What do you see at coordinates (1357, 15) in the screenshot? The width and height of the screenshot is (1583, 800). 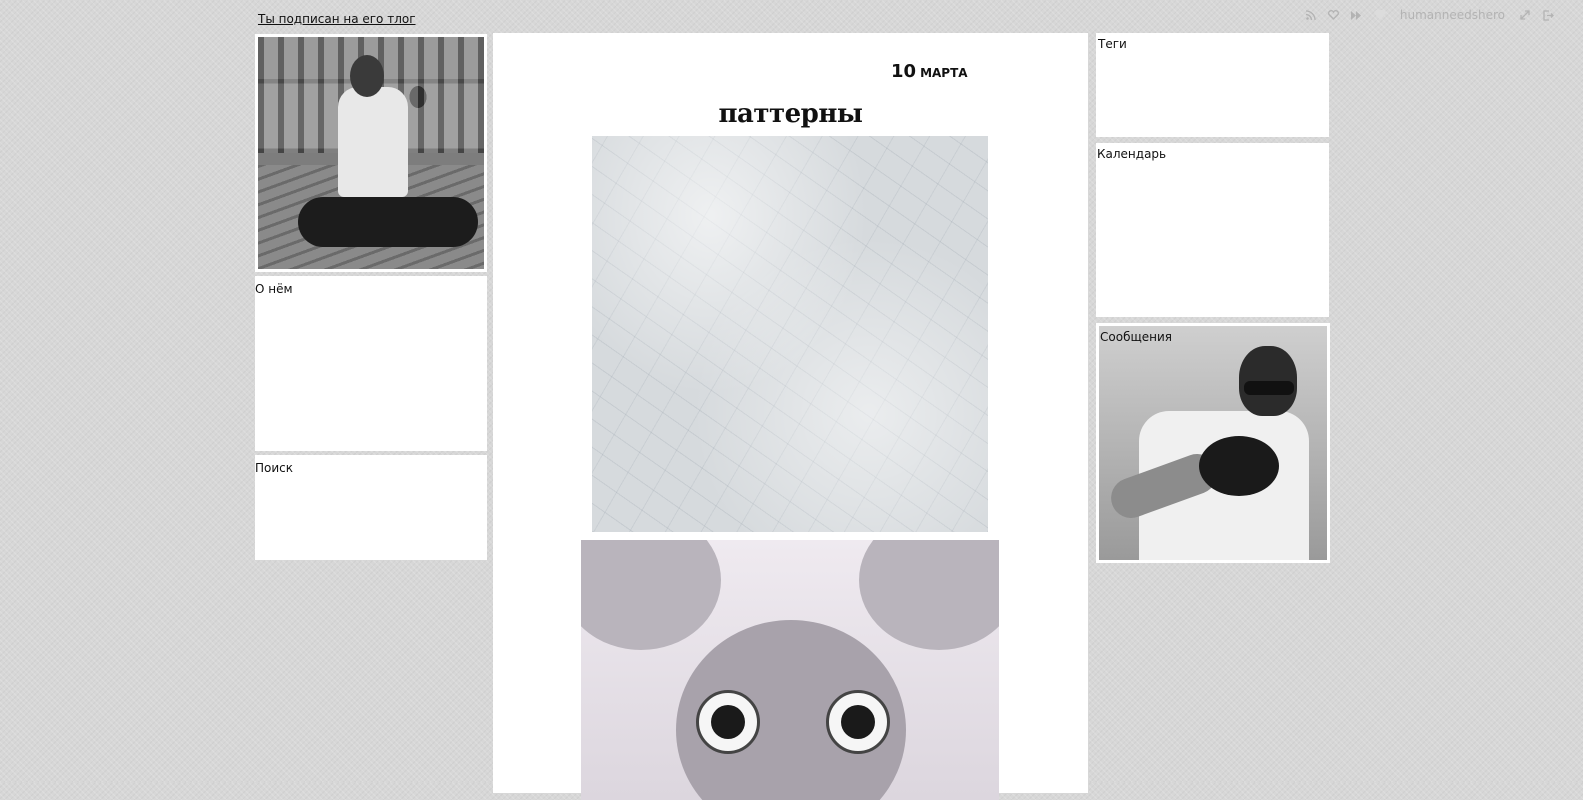 I see `forward-icon` at bounding box center [1357, 15].